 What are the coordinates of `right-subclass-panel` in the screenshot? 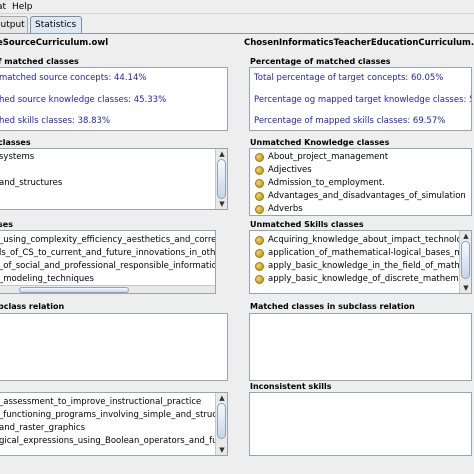 It's located at (360, 347).